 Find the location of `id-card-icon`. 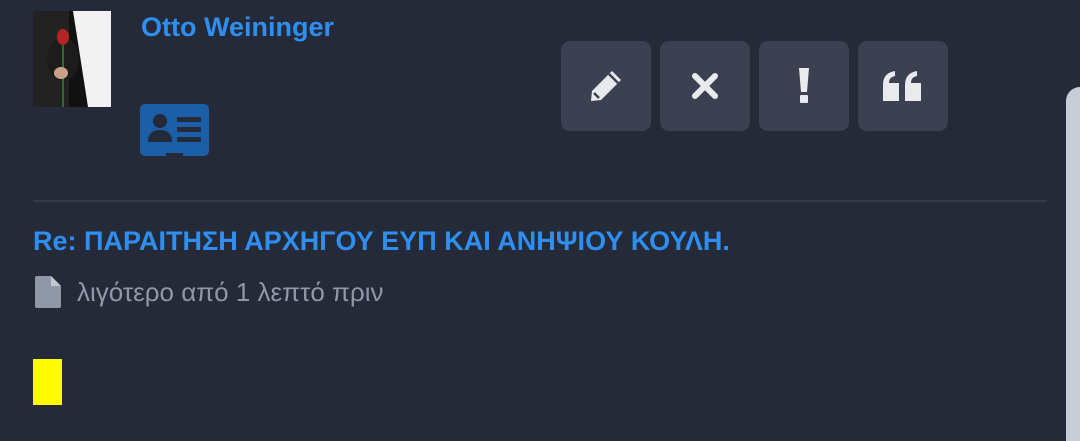

id-card-icon is located at coordinates (174, 130).